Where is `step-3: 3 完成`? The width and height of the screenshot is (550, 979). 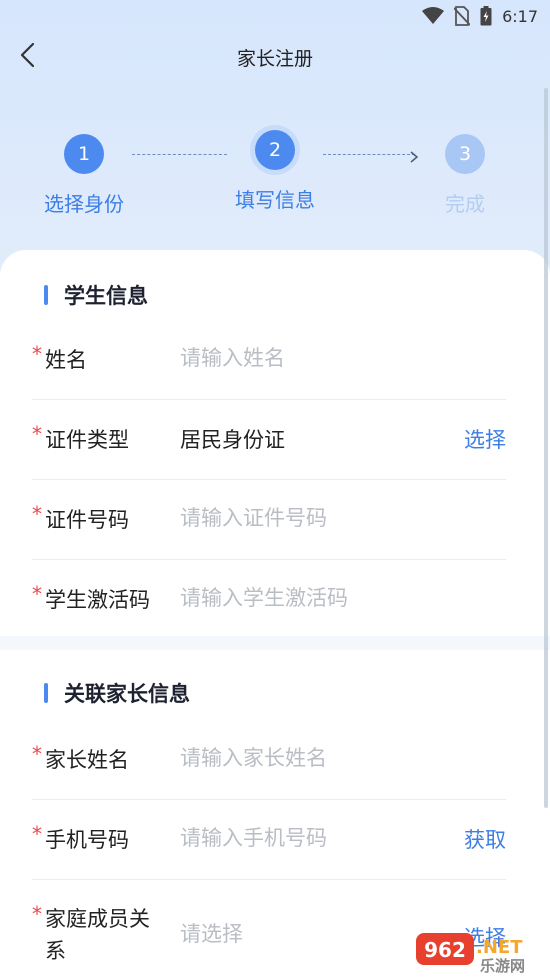
step-3: 3 完成 is located at coordinates (465, 173).